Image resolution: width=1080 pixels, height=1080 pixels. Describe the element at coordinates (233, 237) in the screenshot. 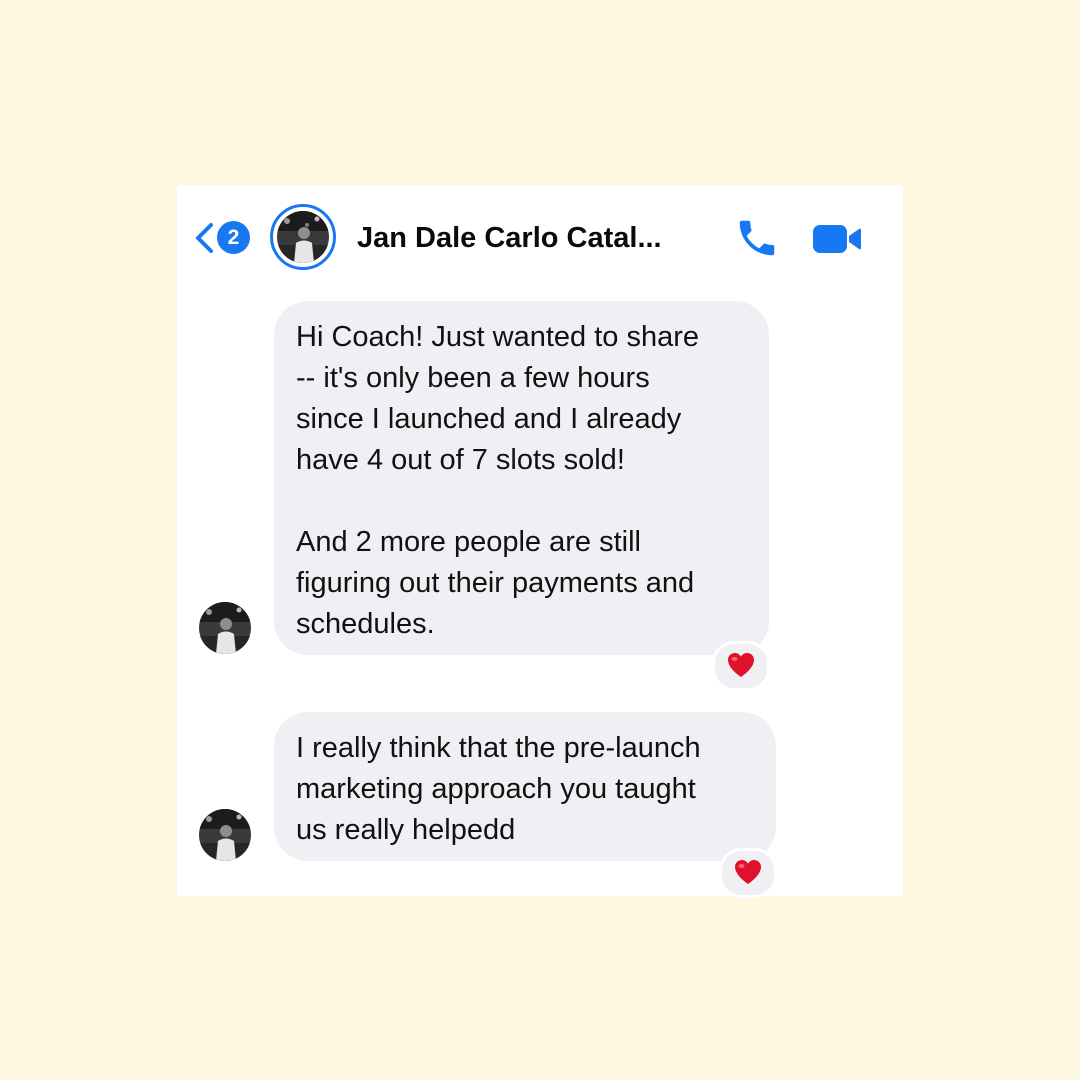

I see `unread-count-badge: 2` at that location.